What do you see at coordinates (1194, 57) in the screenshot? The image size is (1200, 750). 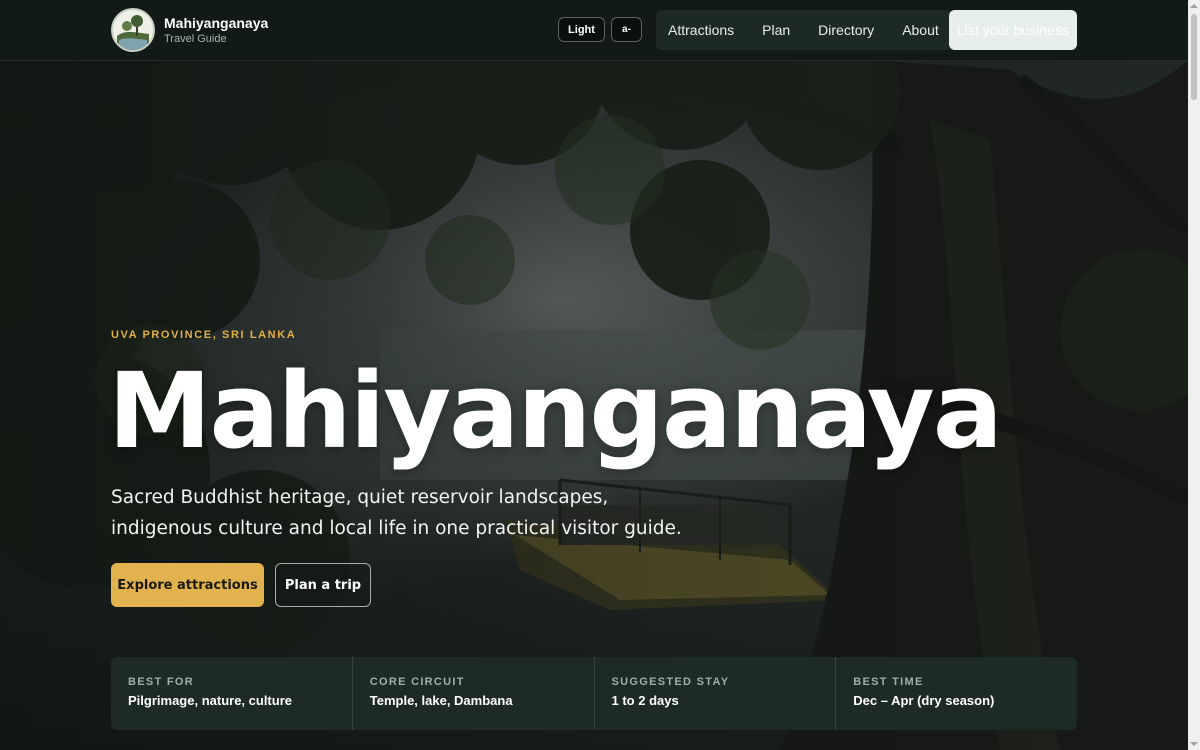 I see `scrollbar-thumb` at bounding box center [1194, 57].